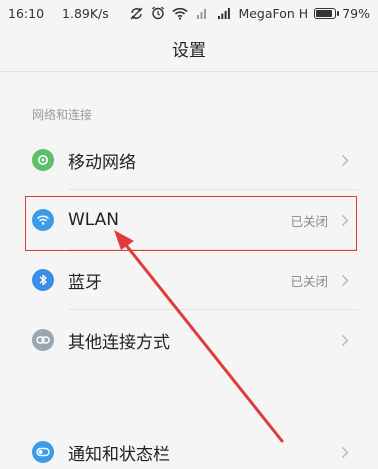 The height and width of the screenshot is (469, 378). Describe the element at coordinates (180, 13) in the screenshot. I see `wifi-status-icon` at that location.